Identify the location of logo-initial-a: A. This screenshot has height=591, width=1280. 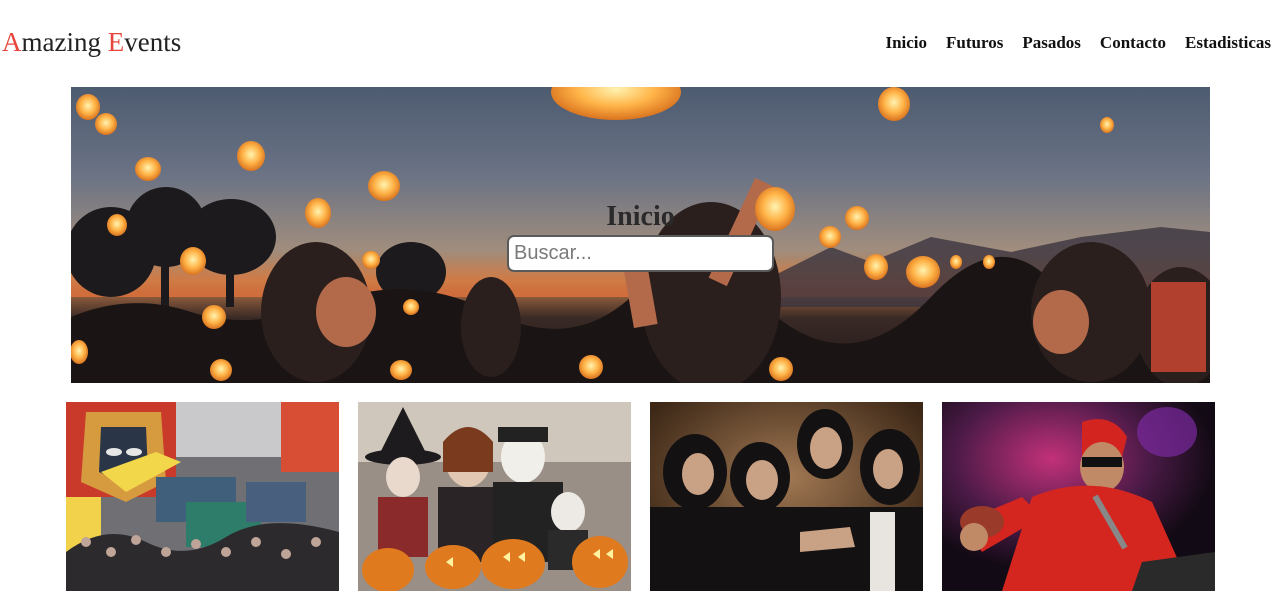
(12, 42).